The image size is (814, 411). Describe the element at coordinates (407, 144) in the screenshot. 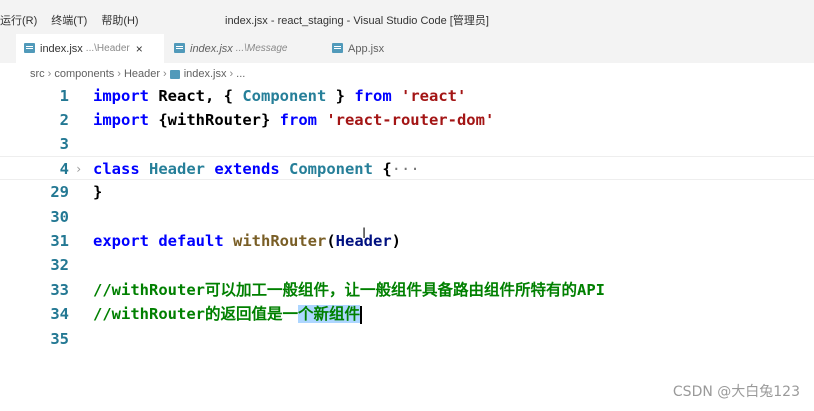

I see `code-line: 3` at that location.